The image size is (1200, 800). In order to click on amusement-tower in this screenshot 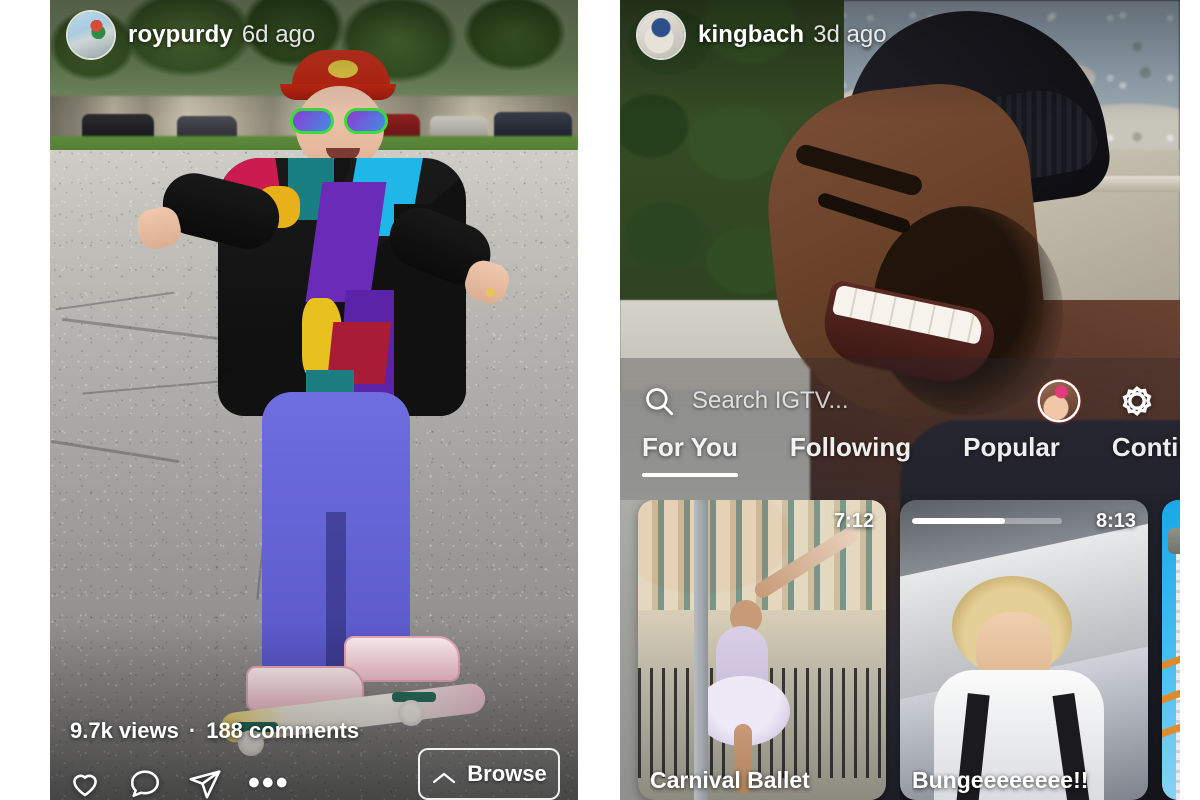, I will do `click(1178, 672)`.